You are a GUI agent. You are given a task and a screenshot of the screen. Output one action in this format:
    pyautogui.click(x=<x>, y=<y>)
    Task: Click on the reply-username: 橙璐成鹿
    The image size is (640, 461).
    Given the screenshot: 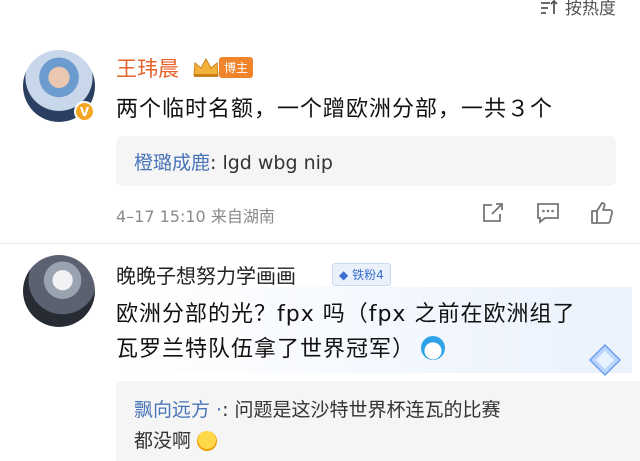 What is the action you would take?
    pyautogui.click(x=172, y=163)
    